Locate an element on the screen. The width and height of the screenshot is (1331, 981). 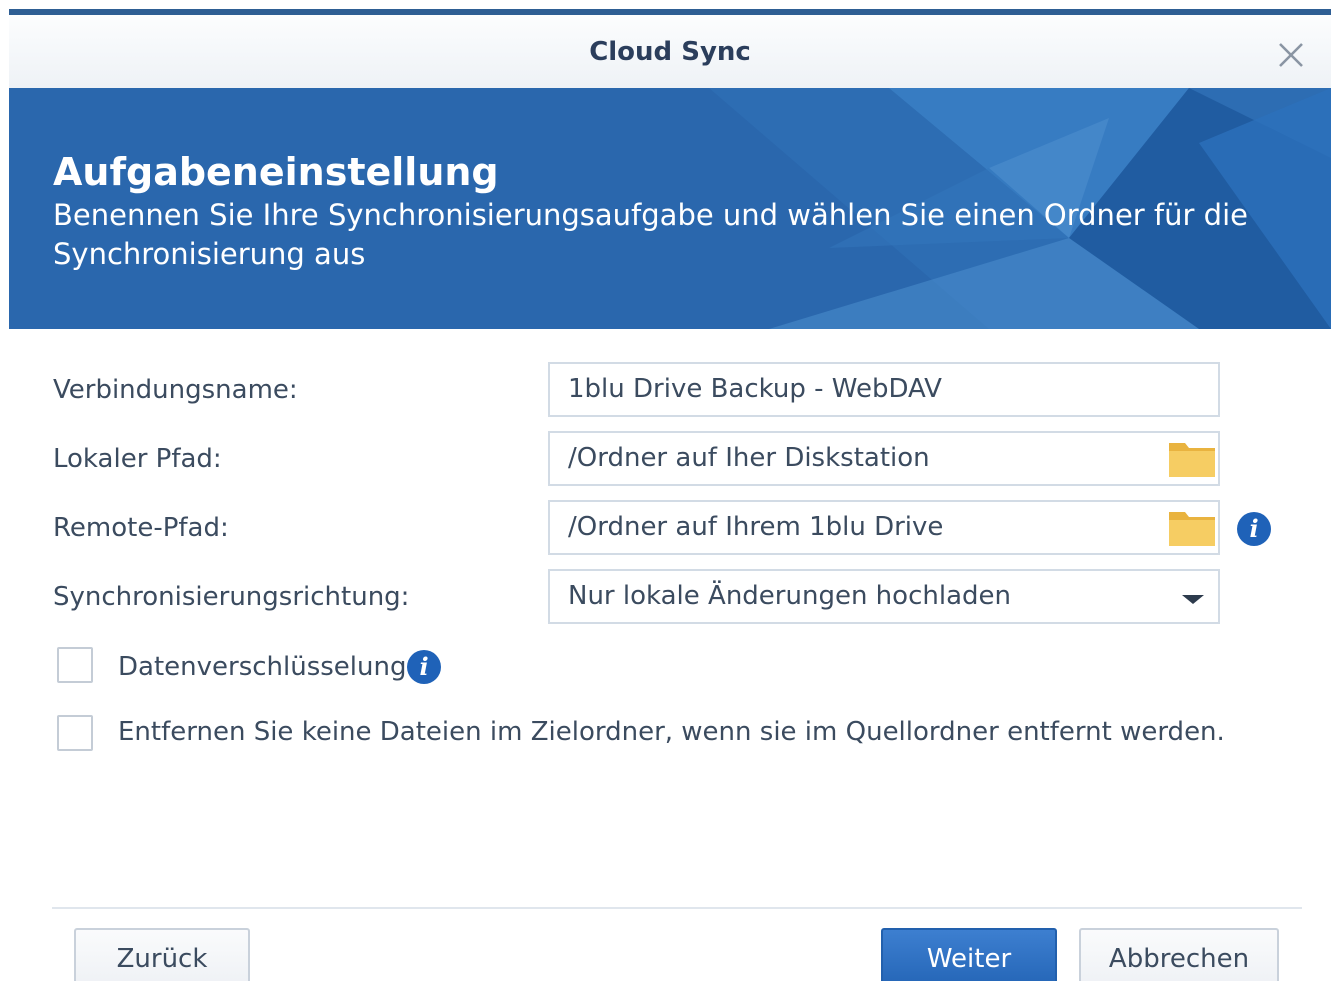
remote-path-info-icon: i is located at coordinates (1254, 529).